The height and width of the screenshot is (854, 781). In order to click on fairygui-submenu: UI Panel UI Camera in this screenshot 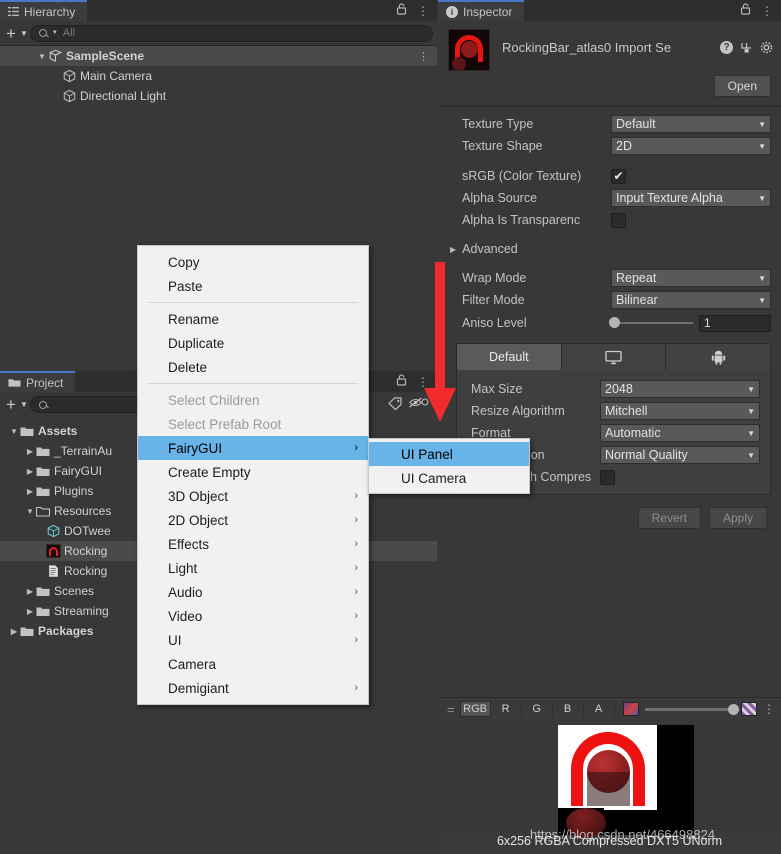, I will do `click(449, 466)`.